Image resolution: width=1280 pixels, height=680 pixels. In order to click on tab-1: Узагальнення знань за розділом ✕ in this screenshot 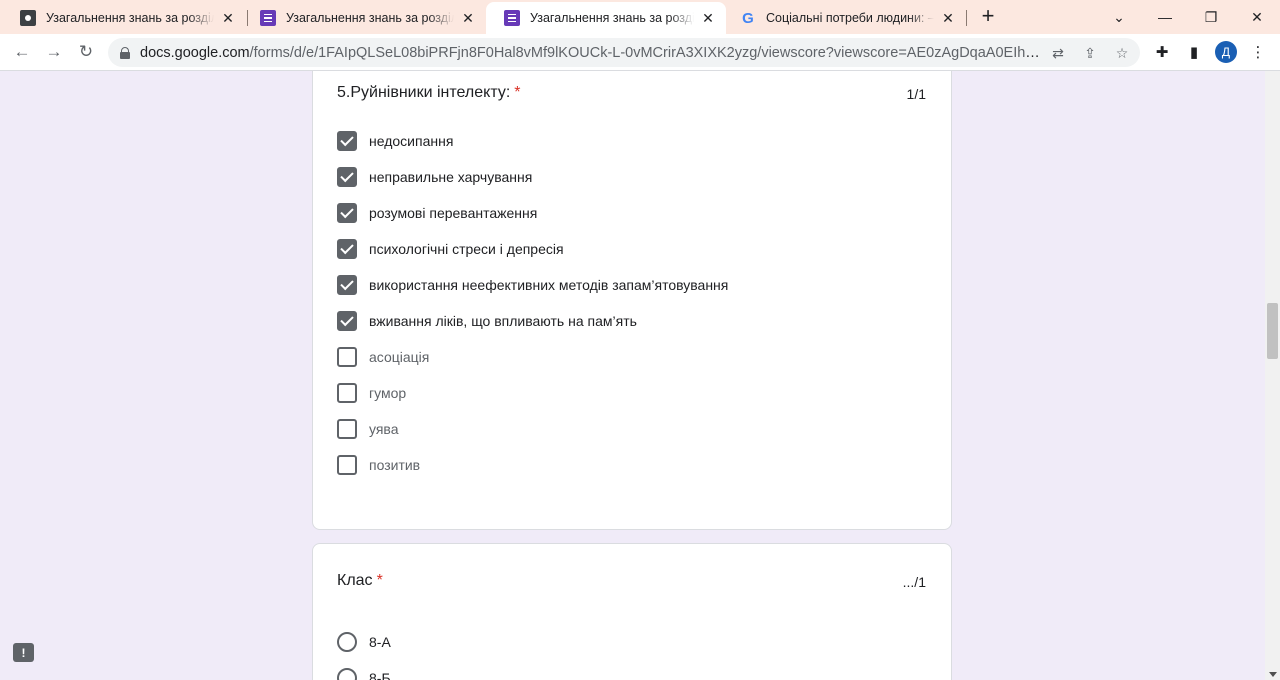, I will do `click(124, 18)`.